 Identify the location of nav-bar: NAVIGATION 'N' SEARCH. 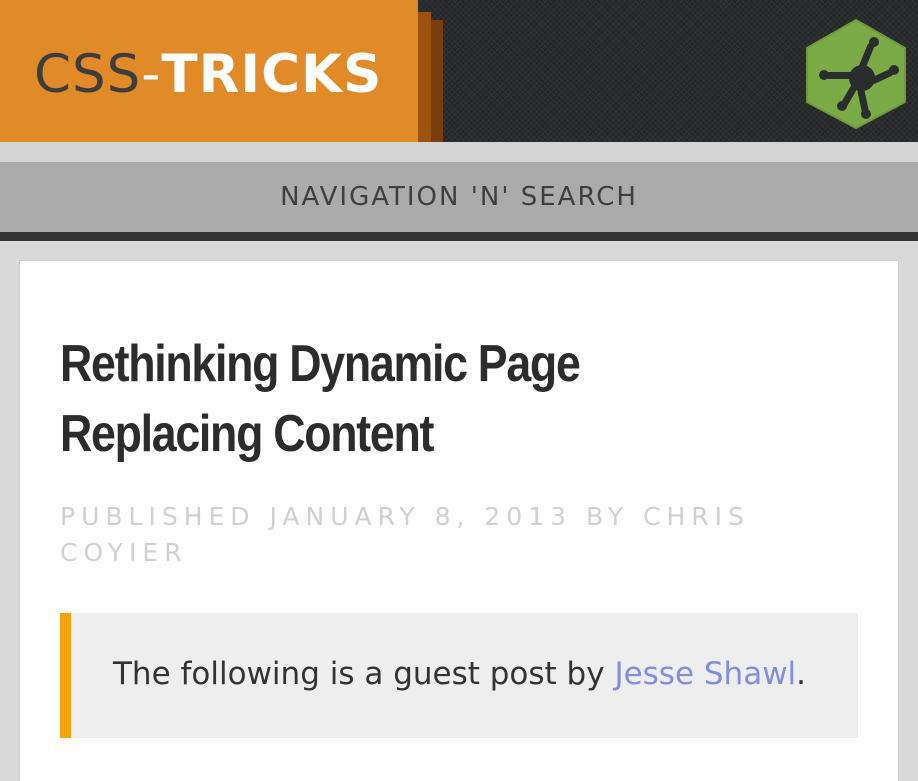
(459, 197).